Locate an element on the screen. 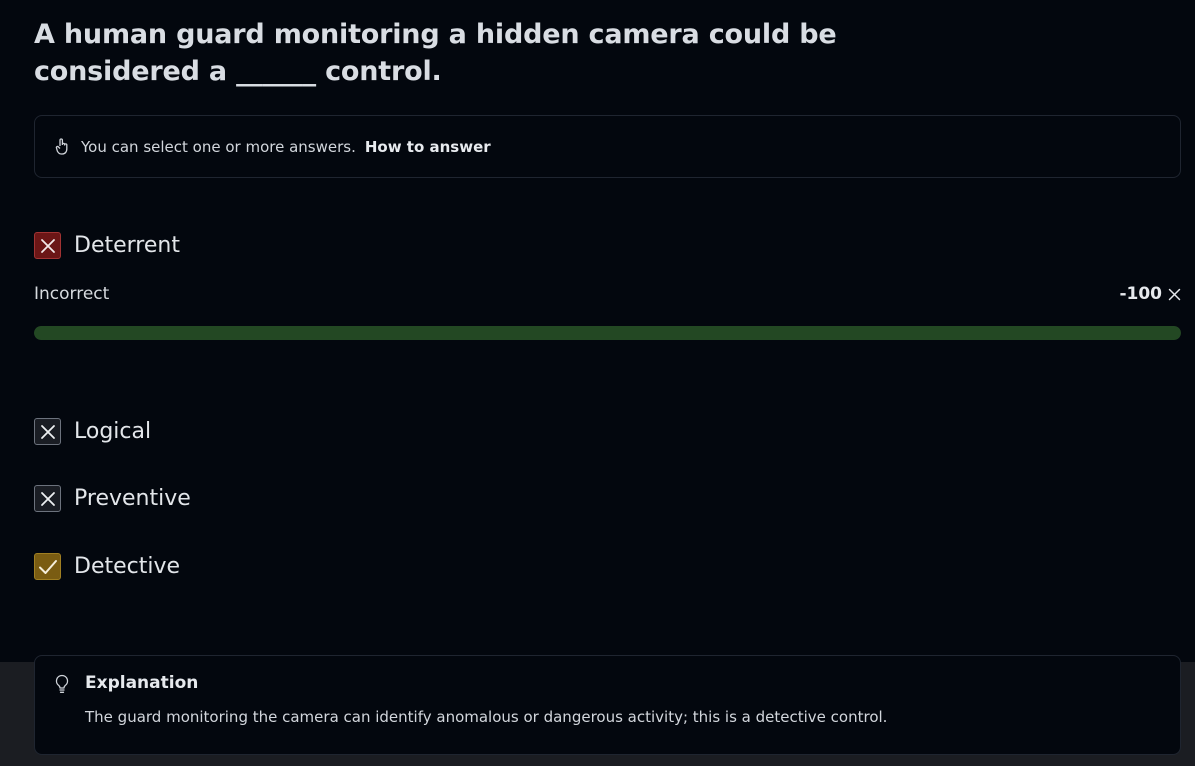 This screenshot has width=1195, height=766. progress-fill is located at coordinates (607, 333).